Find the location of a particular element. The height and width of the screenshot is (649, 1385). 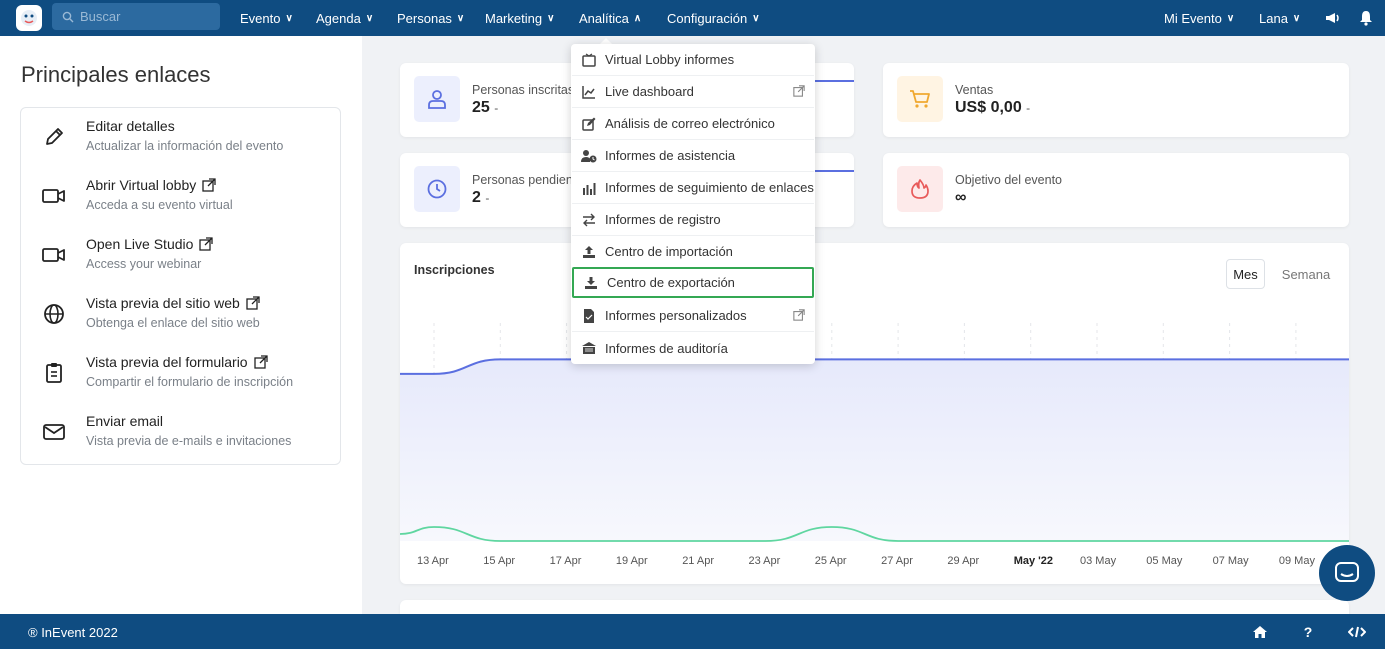

menu-informes-registro: Informes de registro is located at coordinates (693, 220).